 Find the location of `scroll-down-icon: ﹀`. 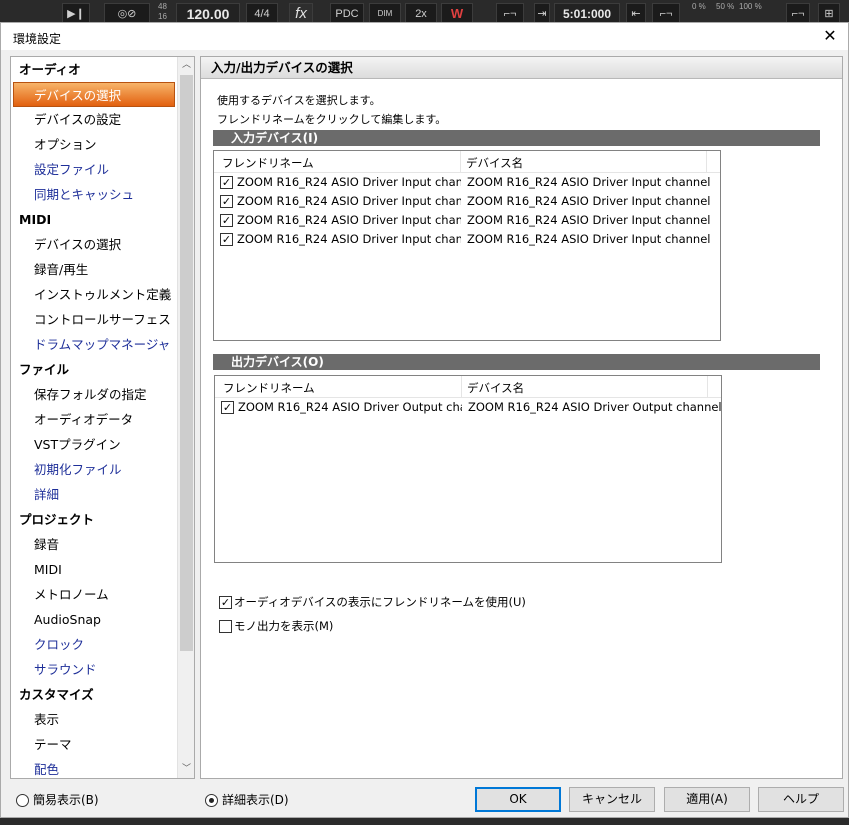

scroll-down-icon: ﹀ is located at coordinates (186, 769).